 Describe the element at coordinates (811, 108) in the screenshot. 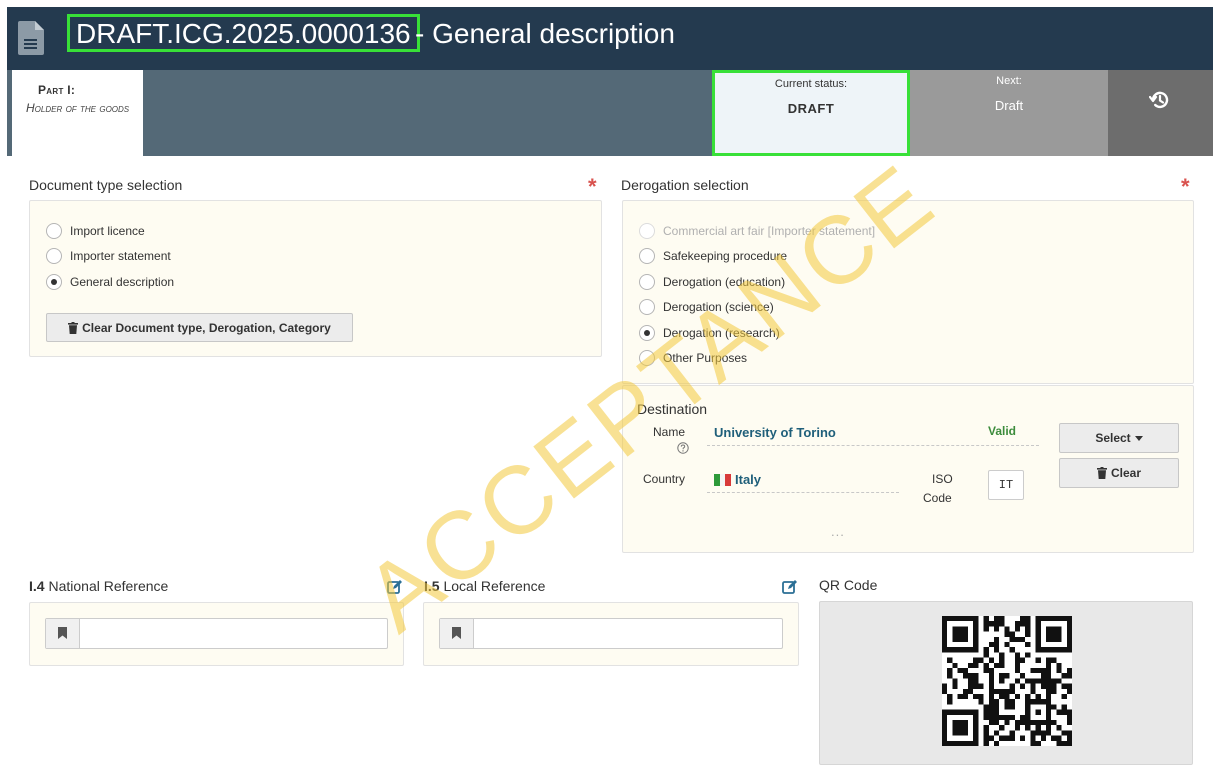

I see `current-status-value: DRAFT` at that location.